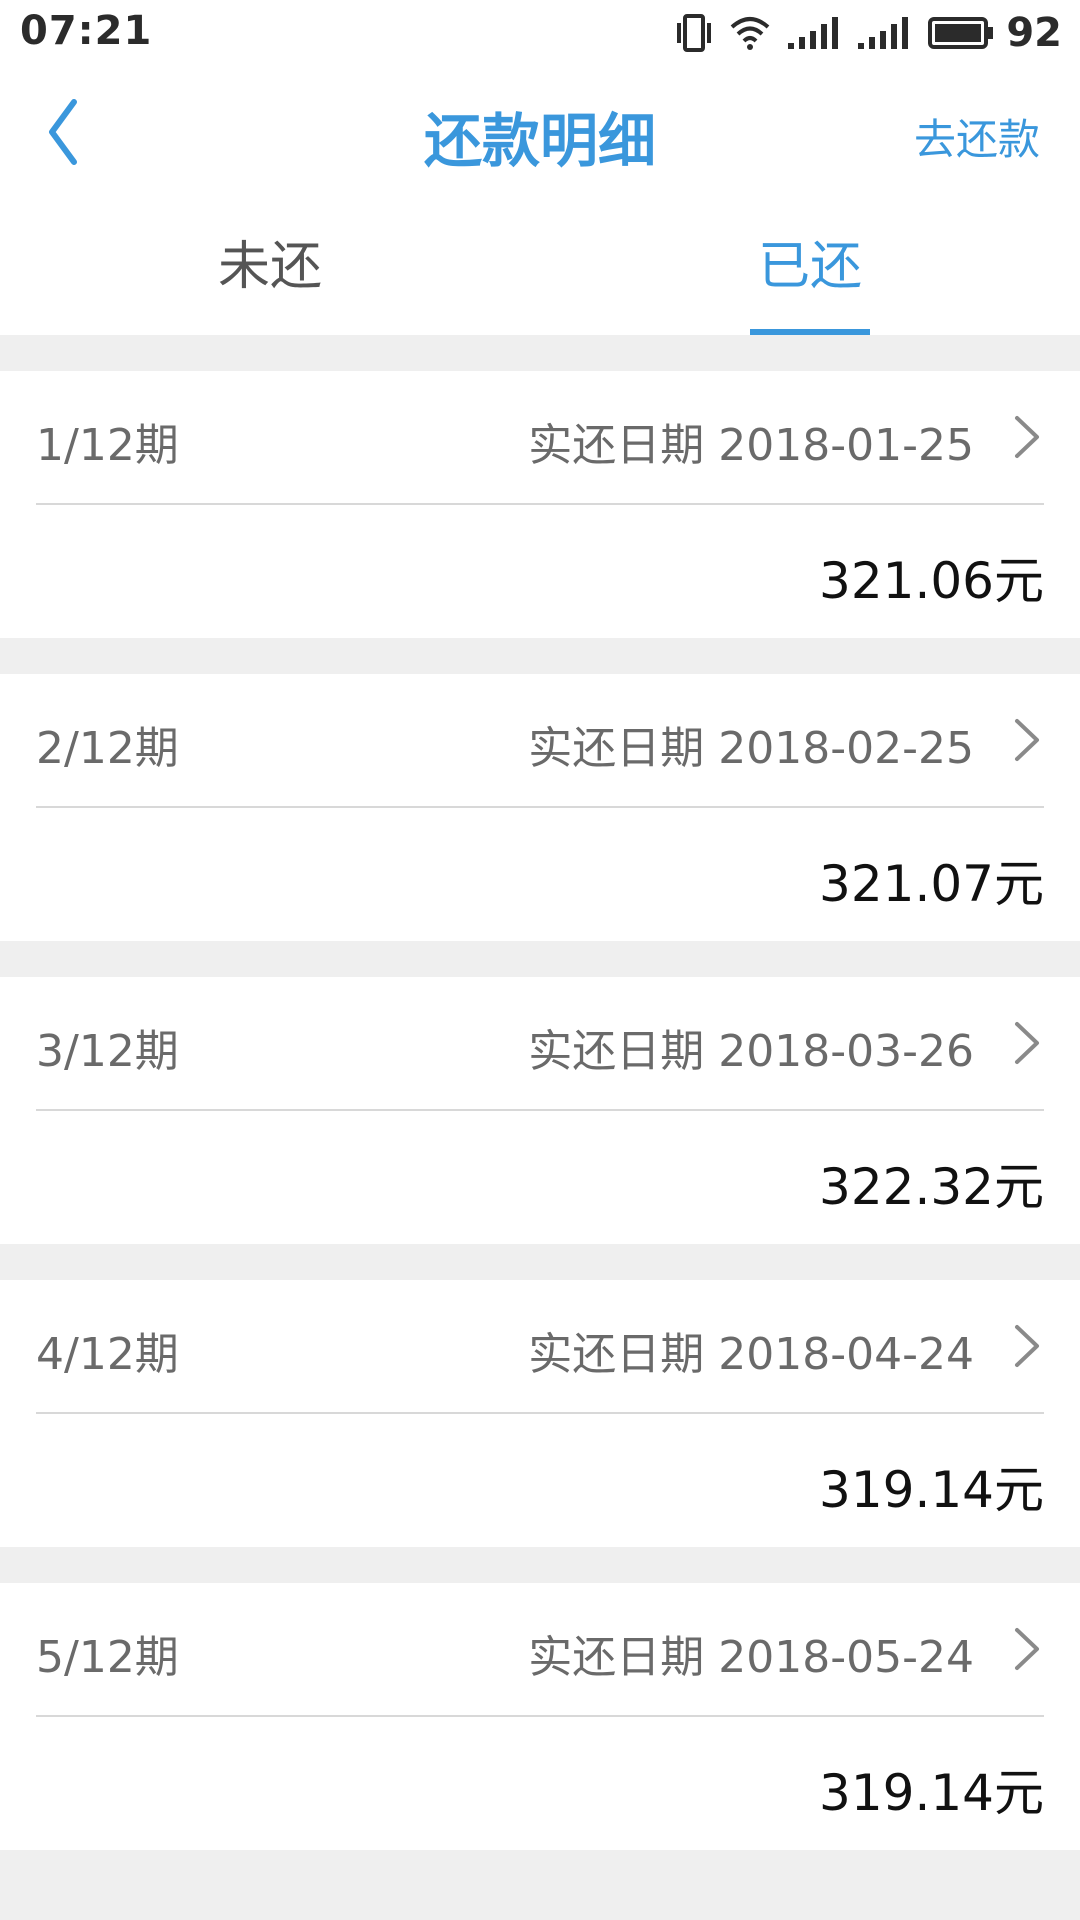 The image size is (1080, 1920). I want to click on paid-date: 实还日期 2018-05-24, so click(751, 1653).